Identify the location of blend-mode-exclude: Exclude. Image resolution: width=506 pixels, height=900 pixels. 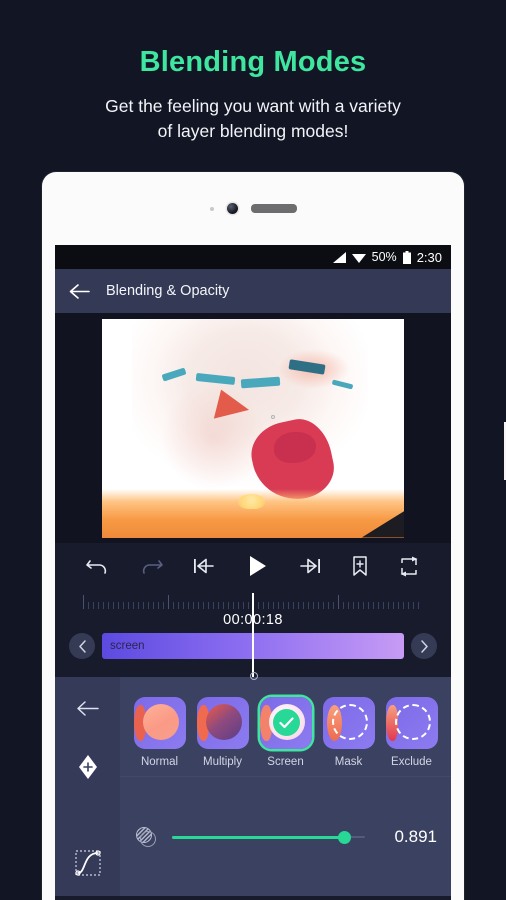
(412, 732).